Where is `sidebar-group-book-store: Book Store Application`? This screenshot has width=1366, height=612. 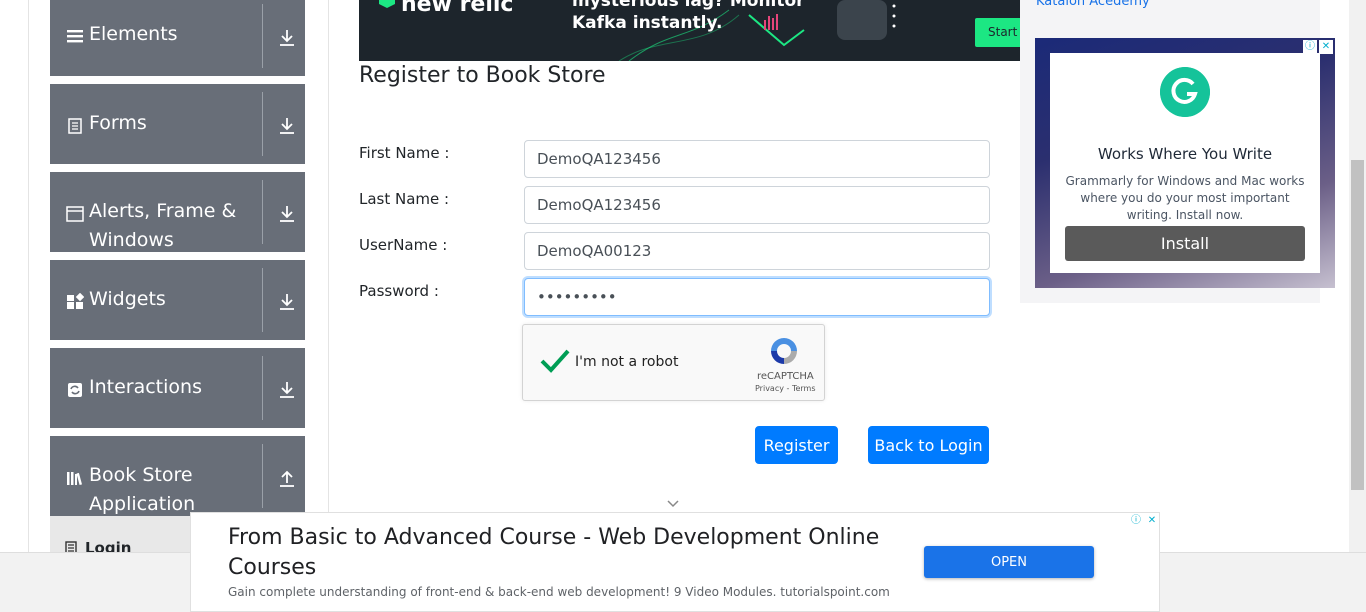
sidebar-group-book-store: Book Store Application is located at coordinates (177, 476).